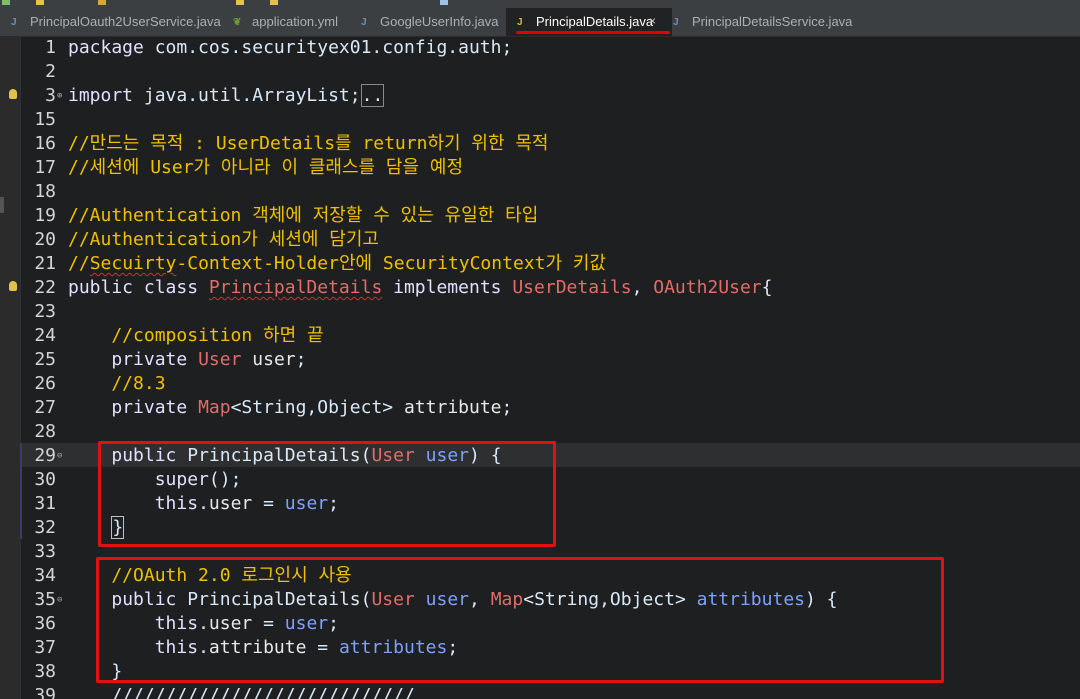 Image resolution: width=1080 pixels, height=699 pixels. Describe the element at coordinates (45, 119) in the screenshot. I see `line-number: 15` at that location.